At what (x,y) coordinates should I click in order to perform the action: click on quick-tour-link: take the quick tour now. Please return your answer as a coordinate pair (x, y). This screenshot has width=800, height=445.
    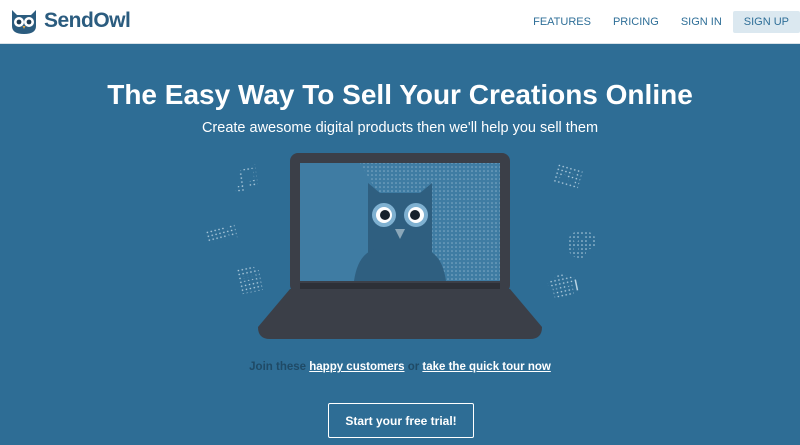
    Looking at the image, I should click on (486, 367).